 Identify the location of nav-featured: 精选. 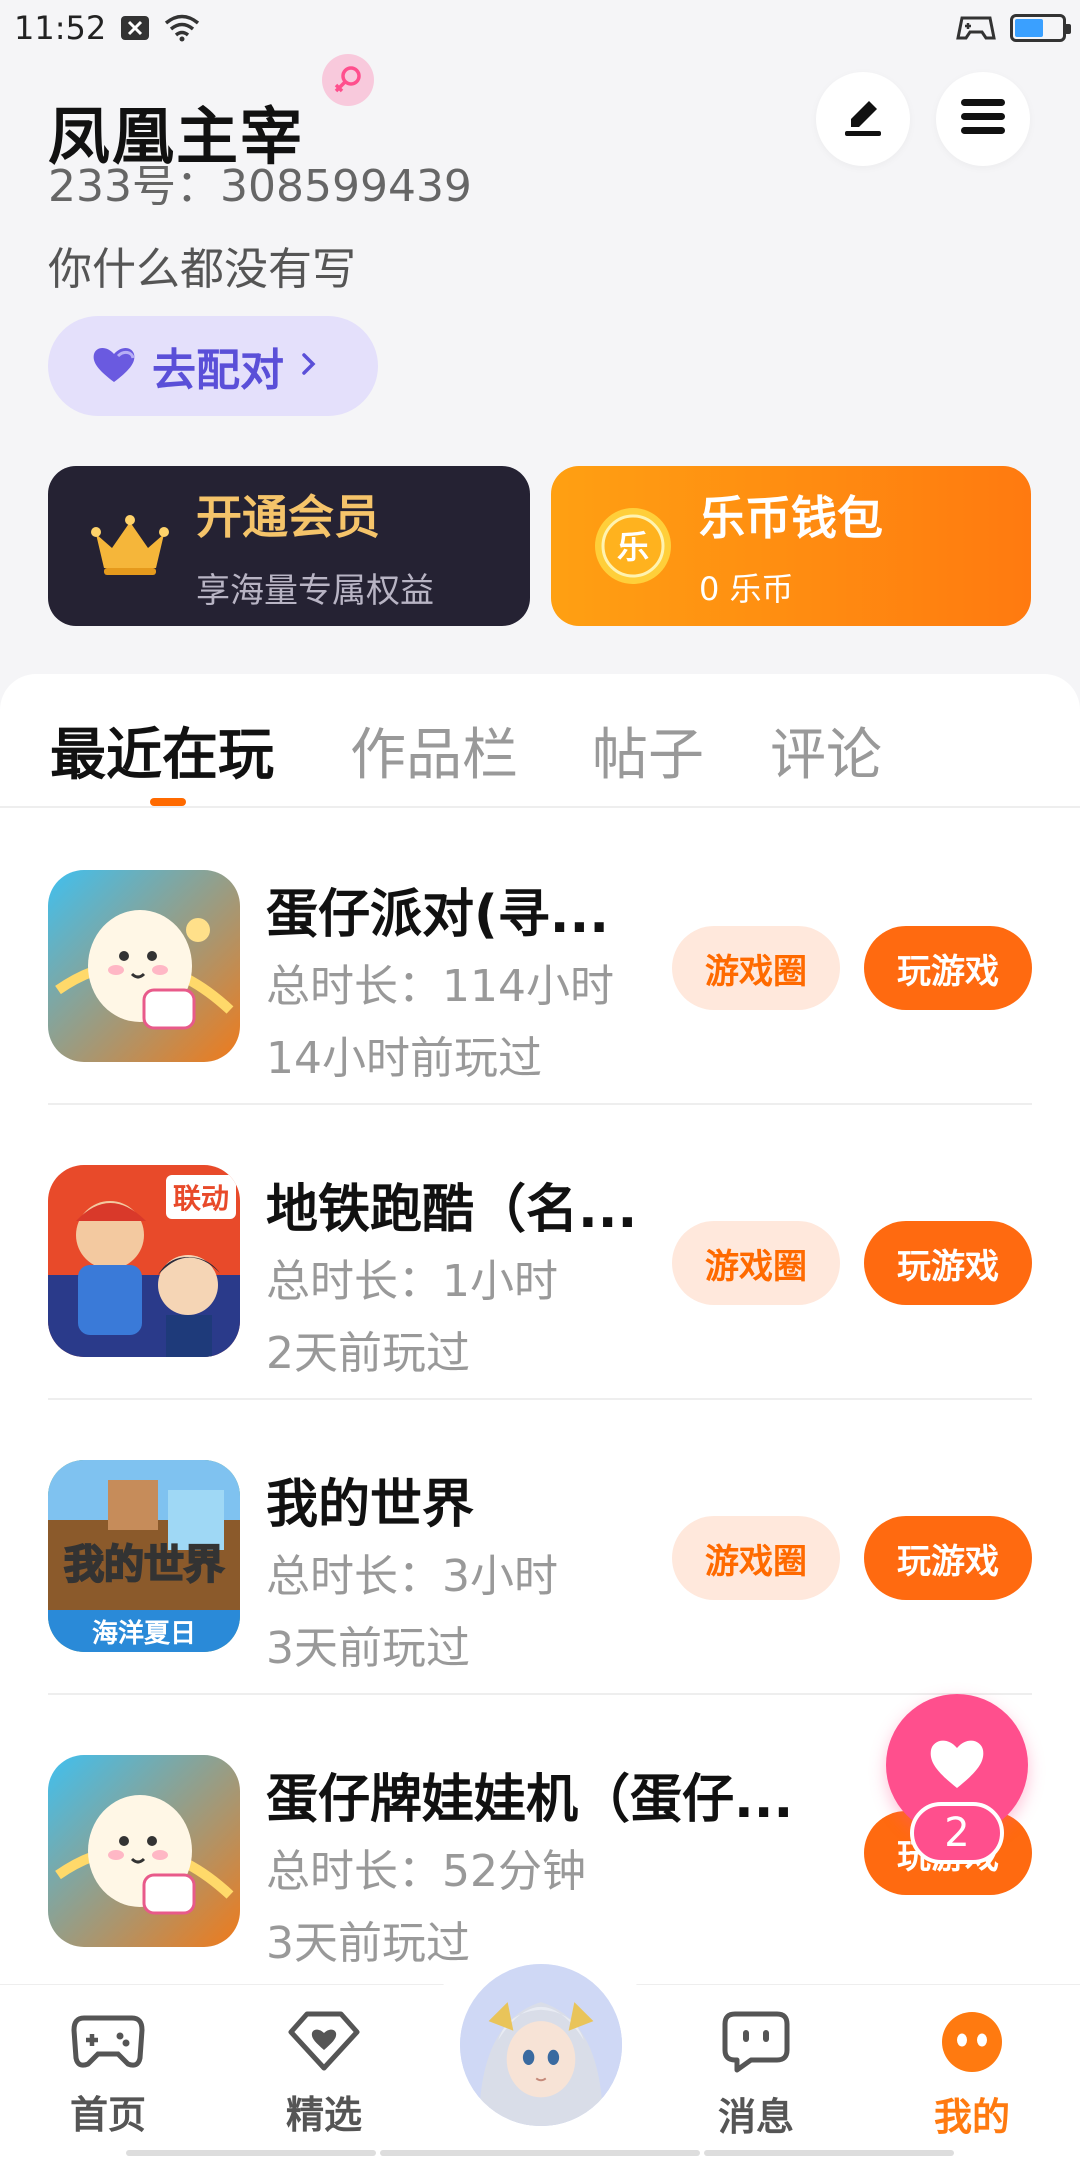
(324, 2074).